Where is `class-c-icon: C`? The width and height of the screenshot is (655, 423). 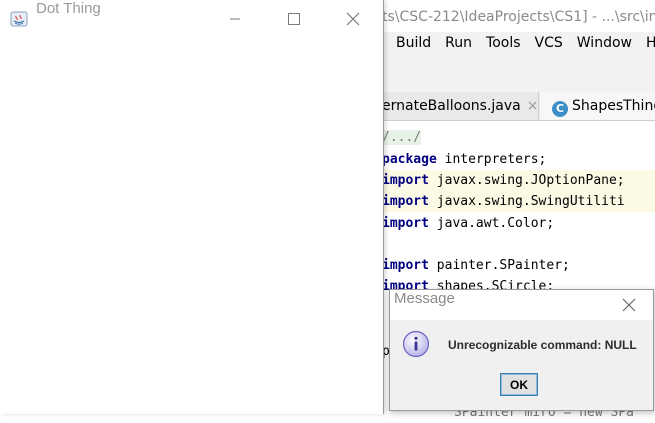 class-c-icon: C is located at coordinates (560, 109).